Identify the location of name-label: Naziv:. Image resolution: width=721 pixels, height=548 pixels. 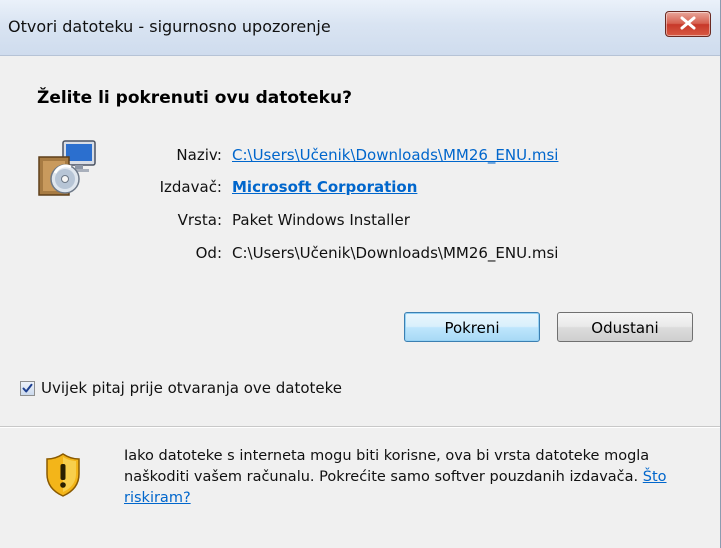
(199, 155).